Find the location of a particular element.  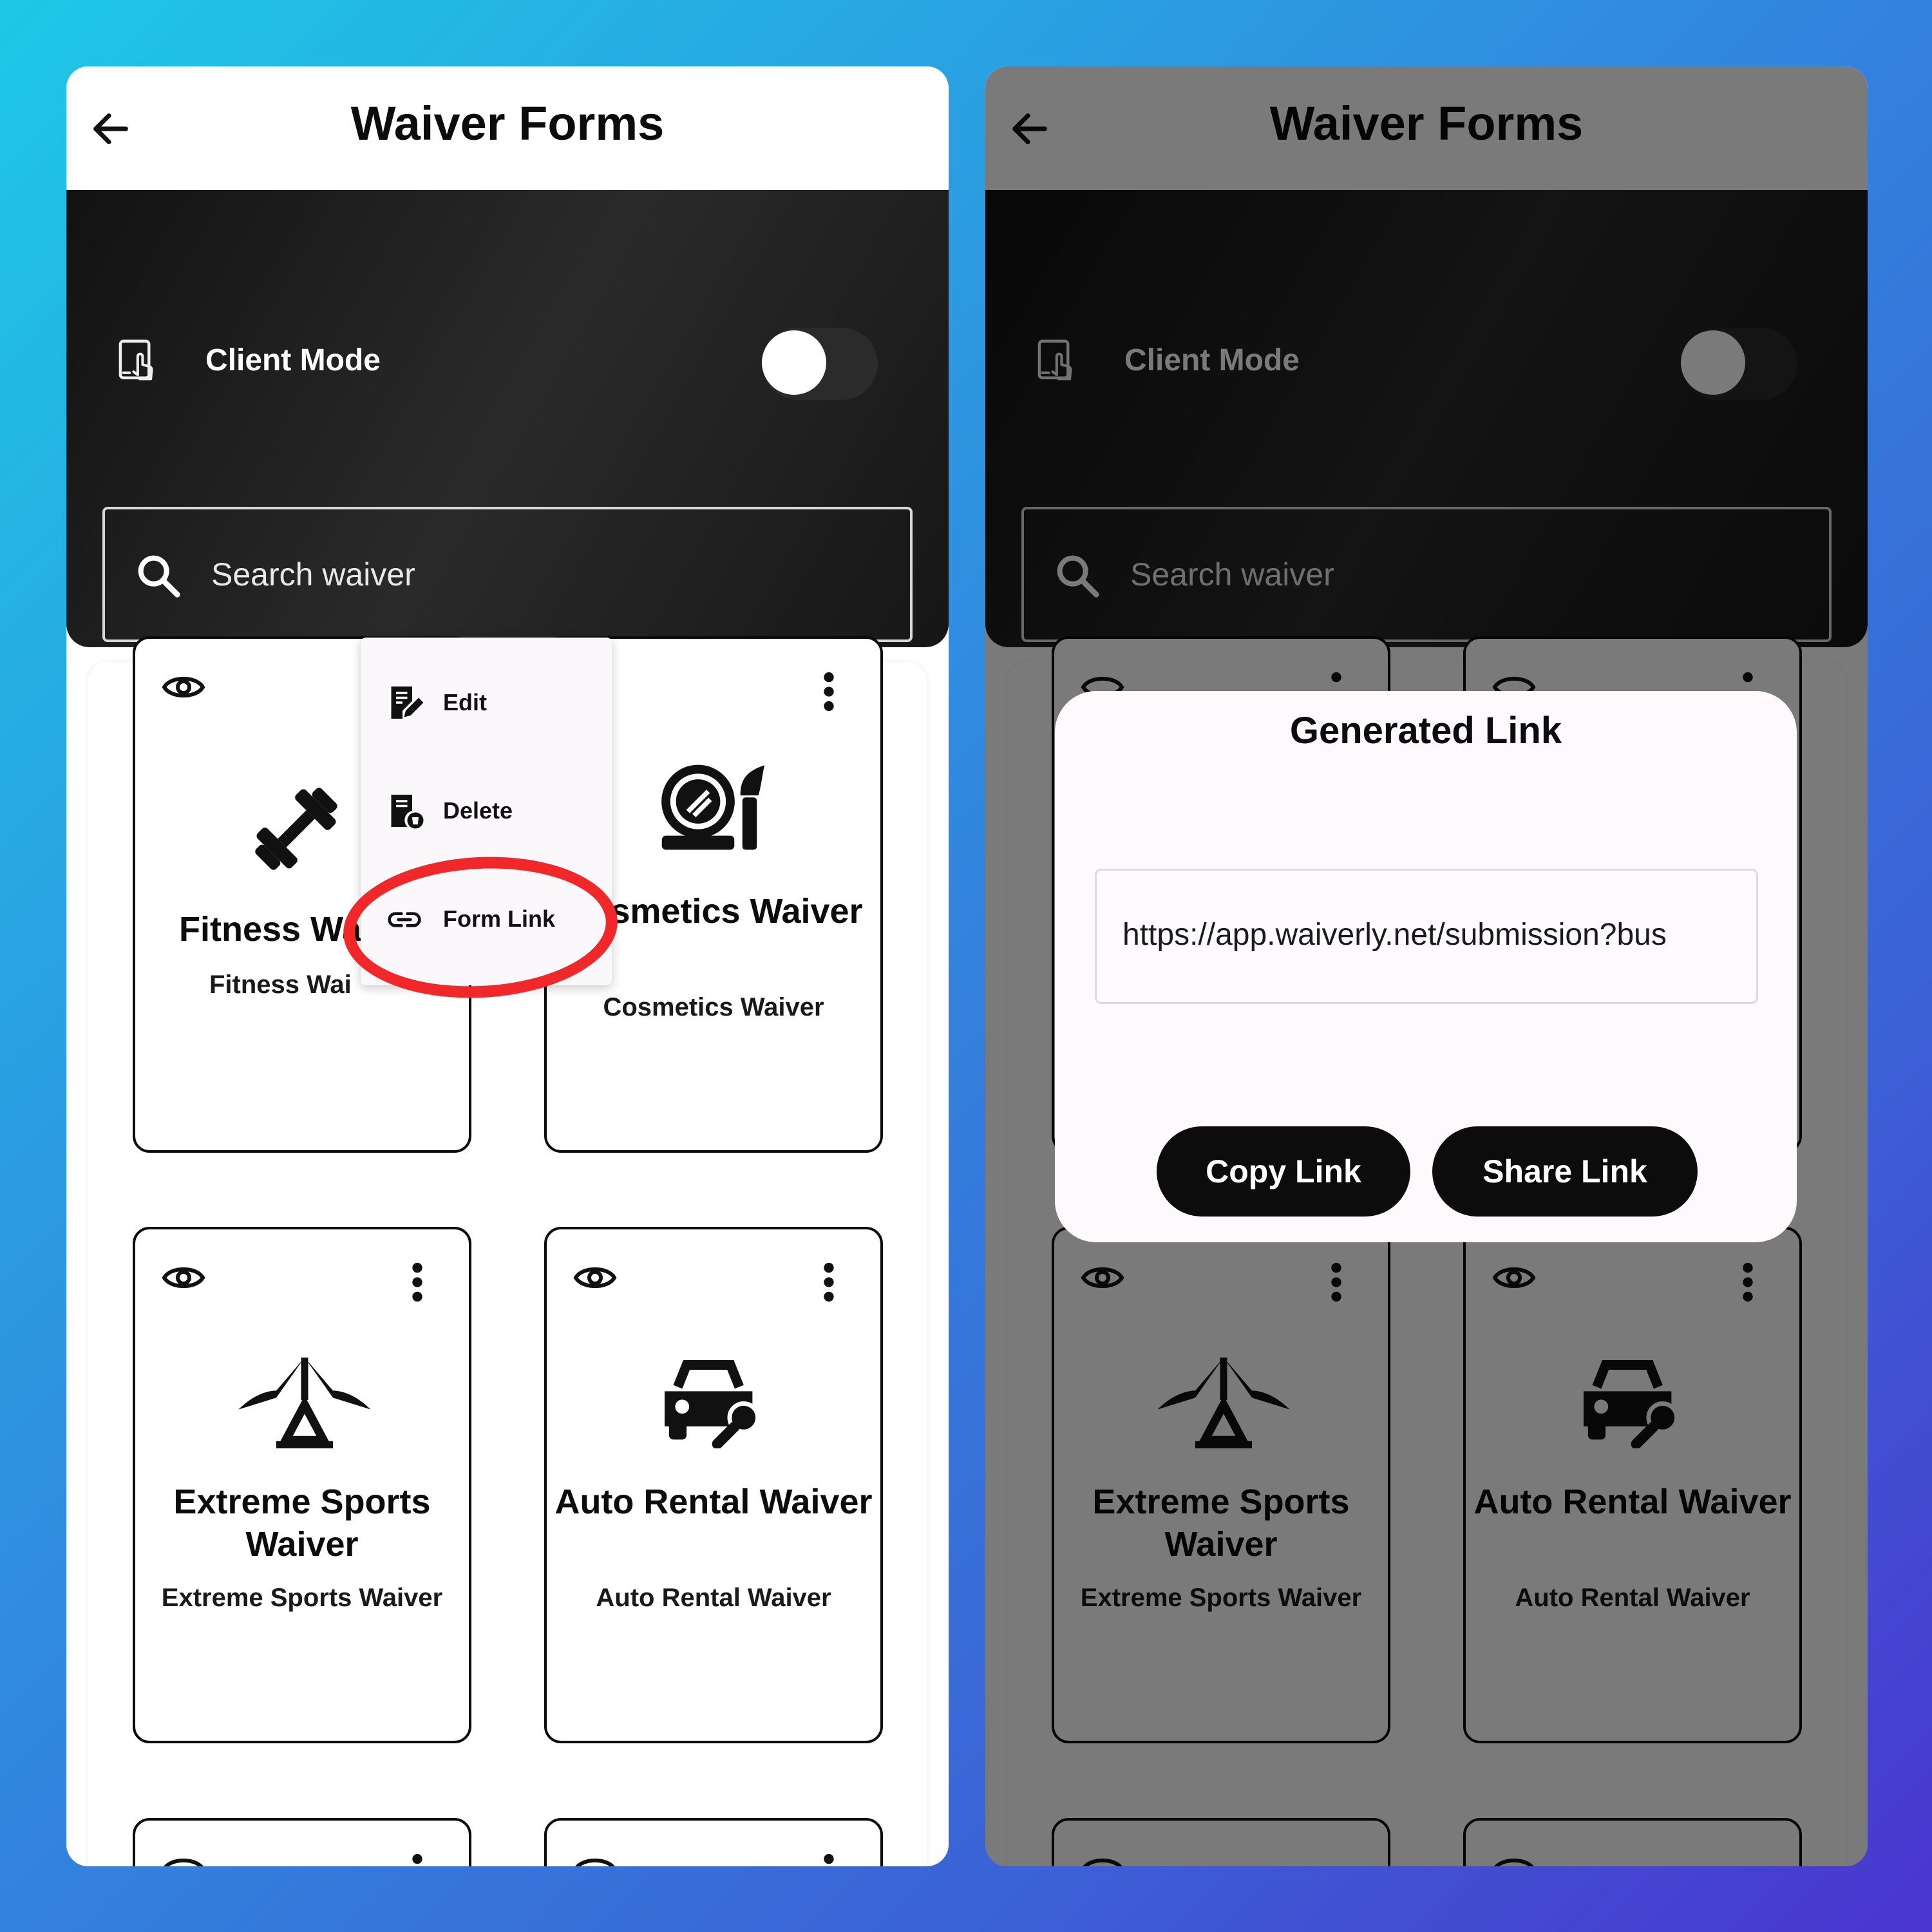

generated-link-field: https://app.waiverly.net/submission?bus is located at coordinates (1426, 937).